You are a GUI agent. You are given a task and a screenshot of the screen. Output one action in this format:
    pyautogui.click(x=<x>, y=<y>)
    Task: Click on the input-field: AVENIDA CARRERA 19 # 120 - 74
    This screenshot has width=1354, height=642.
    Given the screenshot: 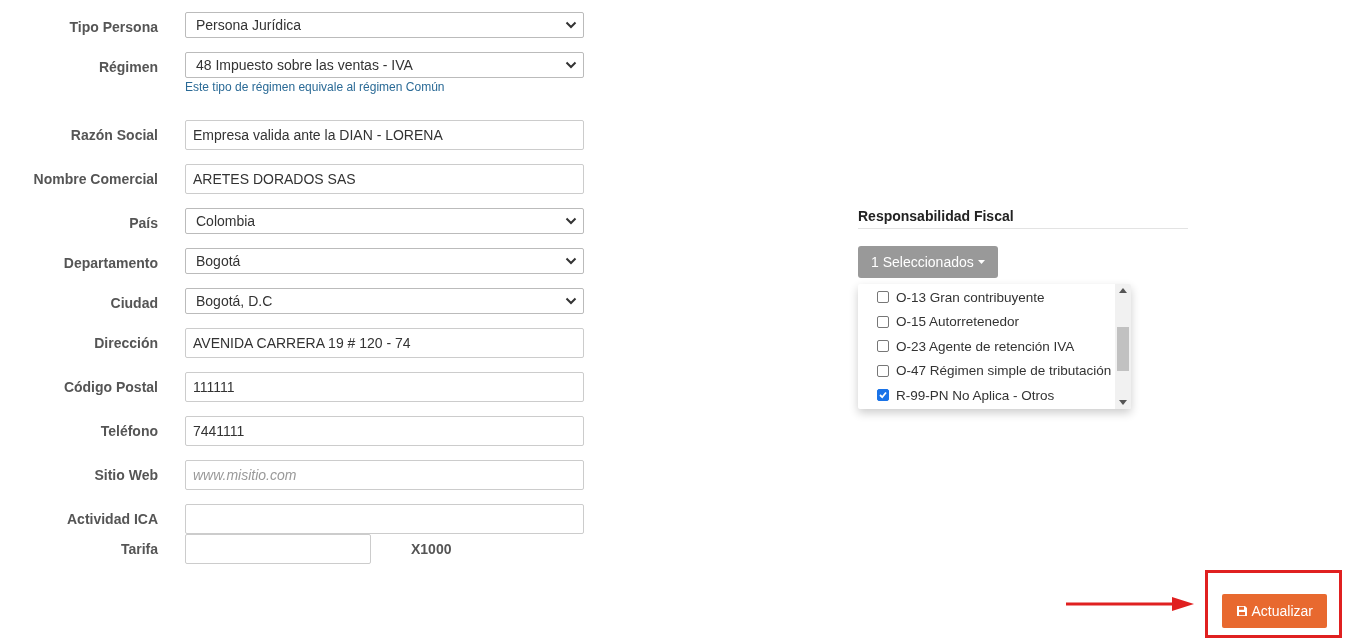 What is the action you would take?
    pyautogui.click(x=384, y=343)
    